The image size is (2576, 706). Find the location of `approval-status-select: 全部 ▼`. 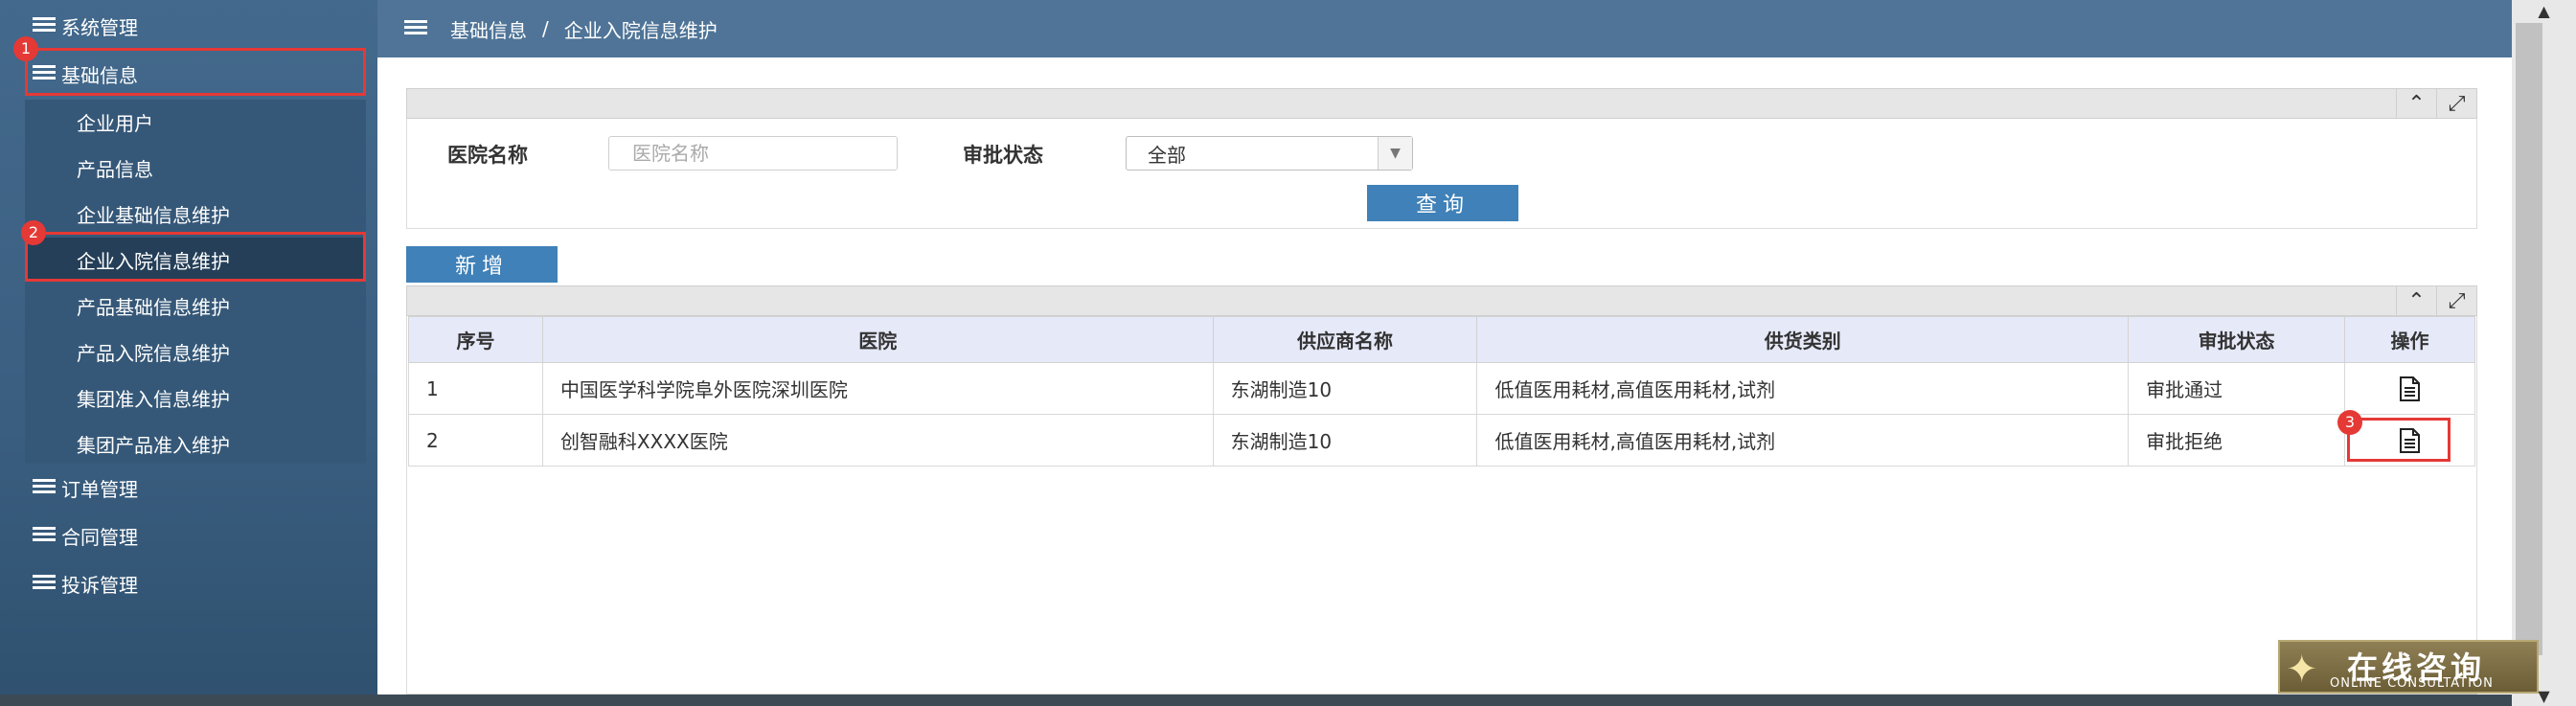

approval-status-select: 全部 ▼ is located at coordinates (1269, 153).